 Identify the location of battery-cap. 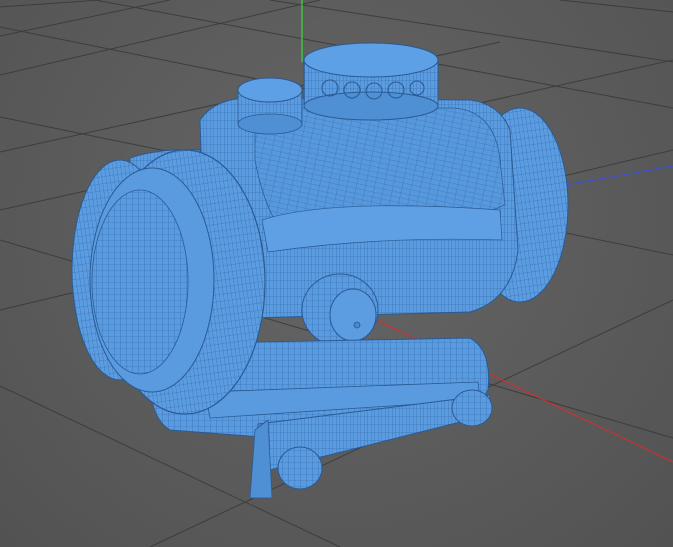
(270, 106).